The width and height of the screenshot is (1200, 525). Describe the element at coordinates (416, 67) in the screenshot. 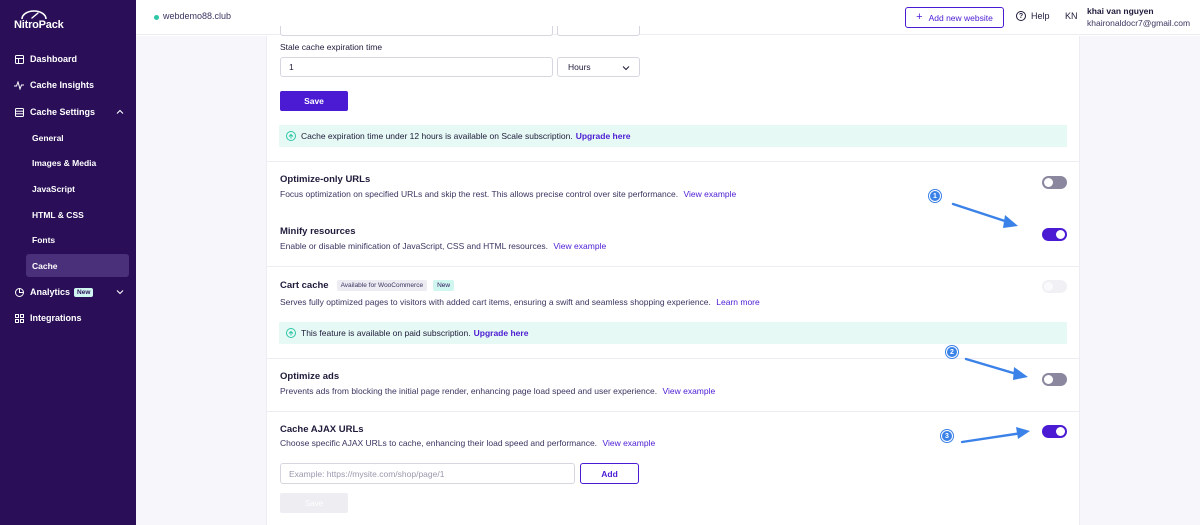

I see `stale-cache-input: 1` at that location.